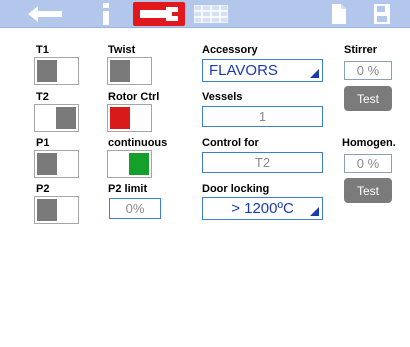 This screenshot has width=410, height=347. I want to click on p2-toggle, so click(56, 210).